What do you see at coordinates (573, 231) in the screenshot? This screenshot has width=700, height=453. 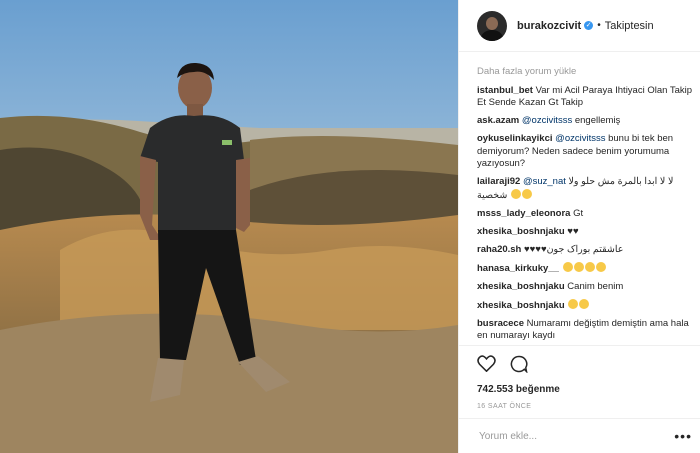 I see `comment-text: ♥♥` at bounding box center [573, 231].